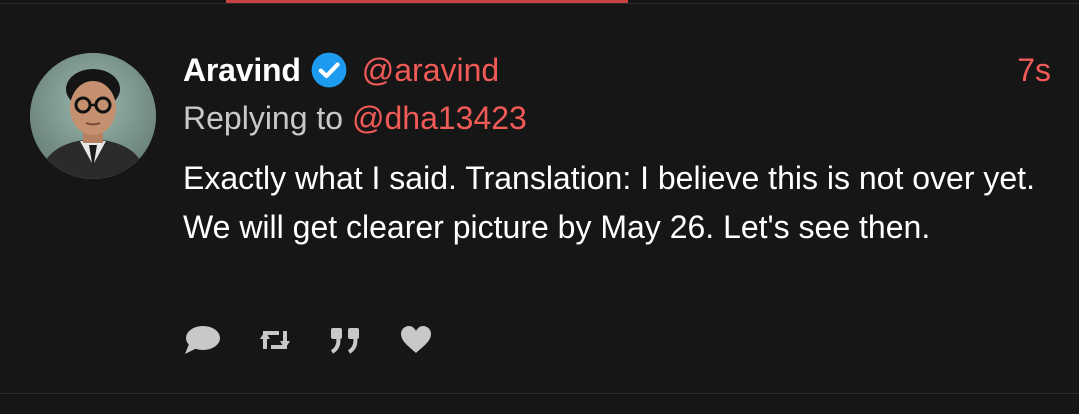 This screenshot has height=414, width=1079. Describe the element at coordinates (308, 342) in the screenshot. I see `tweet-actions` at that location.